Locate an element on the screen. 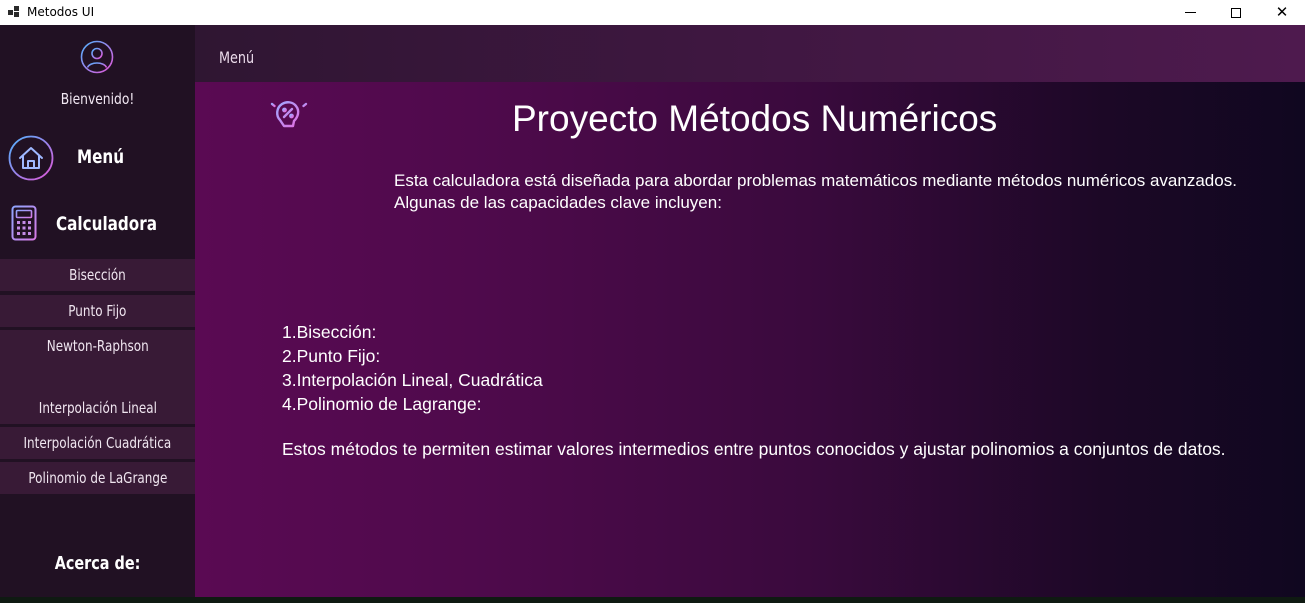 This screenshot has width=1305, height=603. about-button: Acerca de: is located at coordinates (97, 563).